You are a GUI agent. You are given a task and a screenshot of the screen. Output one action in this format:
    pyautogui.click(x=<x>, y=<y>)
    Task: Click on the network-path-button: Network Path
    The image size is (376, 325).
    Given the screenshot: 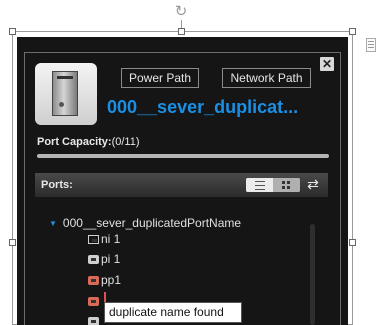 What is the action you would take?
    pyautogui.click(x=266, y=78)
    